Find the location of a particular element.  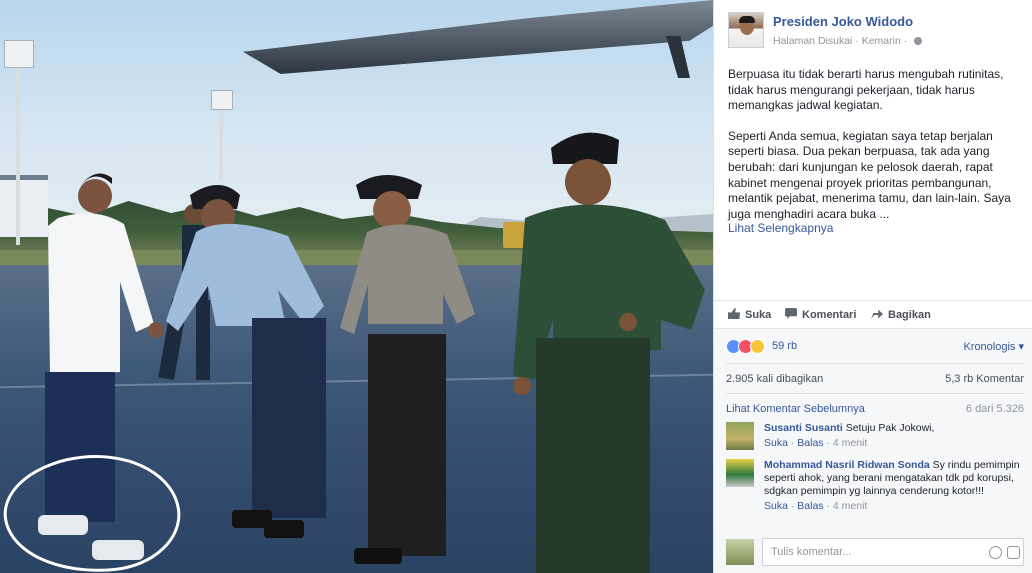

post-actions: Suka Komentari Bagikan is located at coordinates (873, 314).